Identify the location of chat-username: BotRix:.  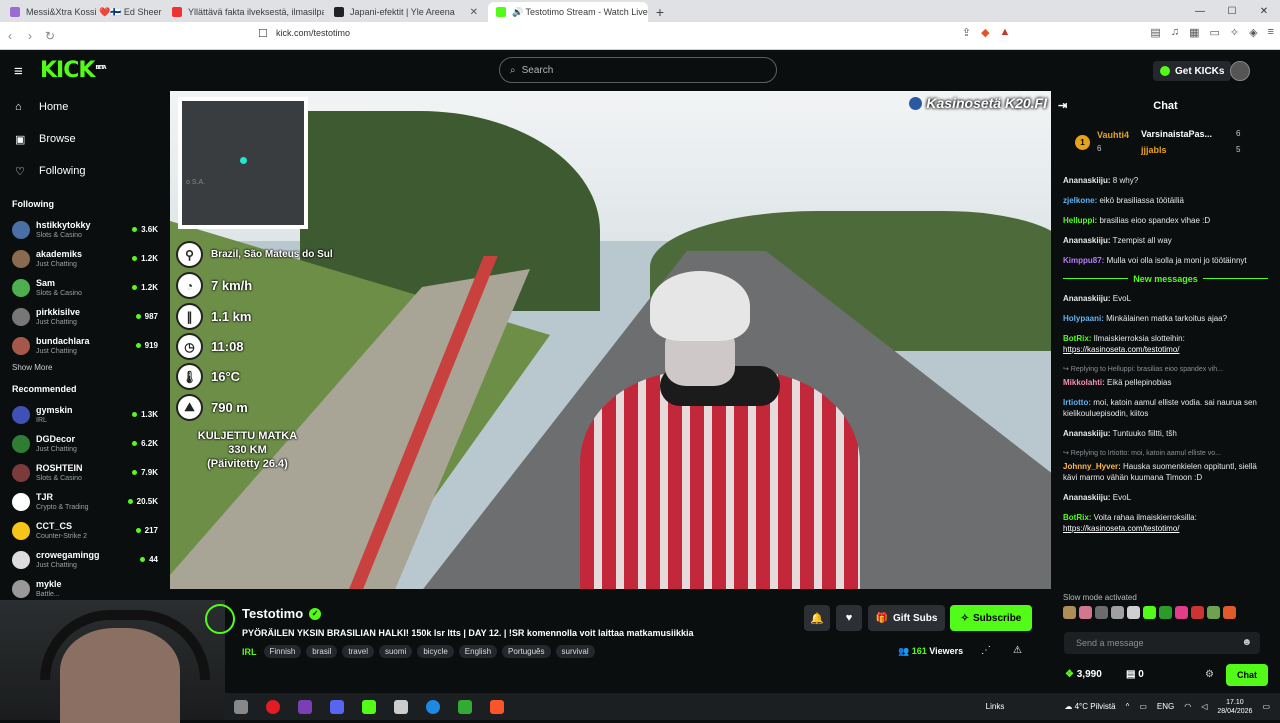
(1077, 517).